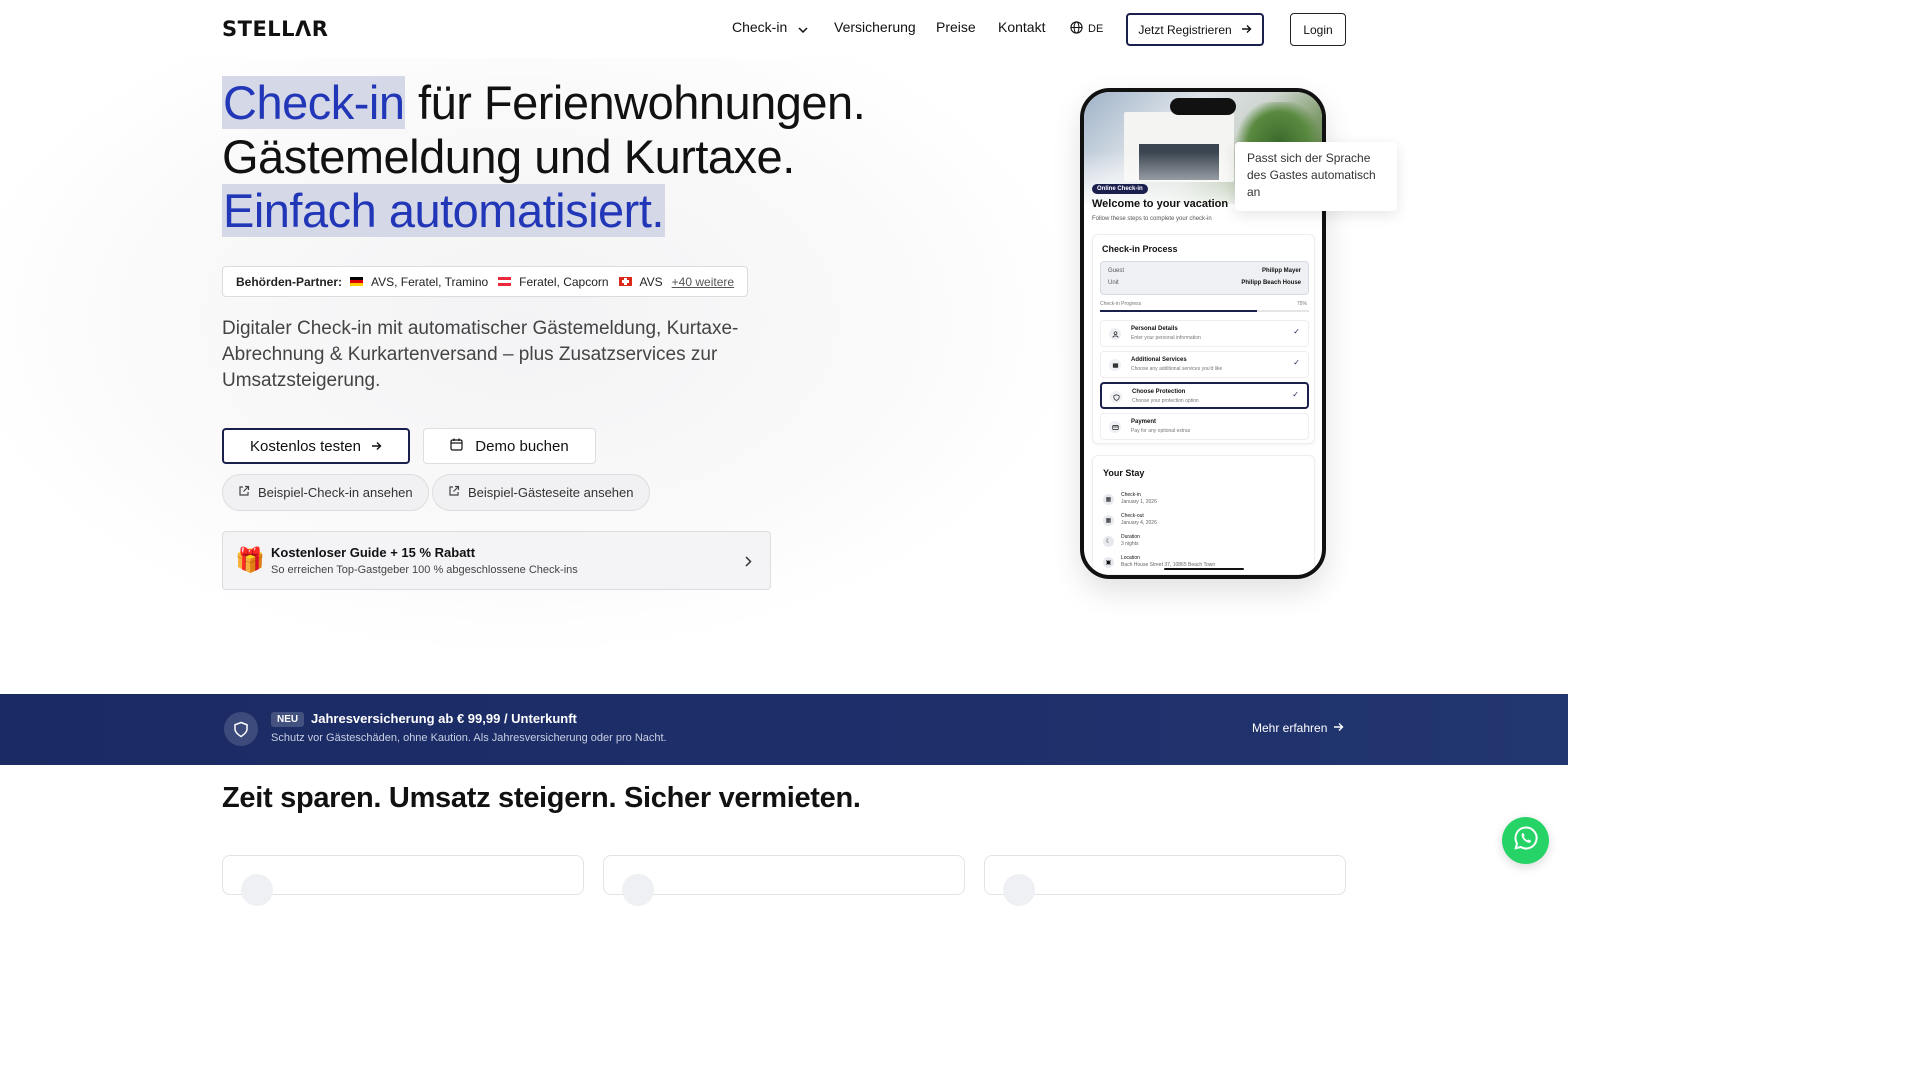  Describe the element at coordinates (1204, 426) in the screenshot. I see `step-payment: Payment Pay for any optional extras` at that location.